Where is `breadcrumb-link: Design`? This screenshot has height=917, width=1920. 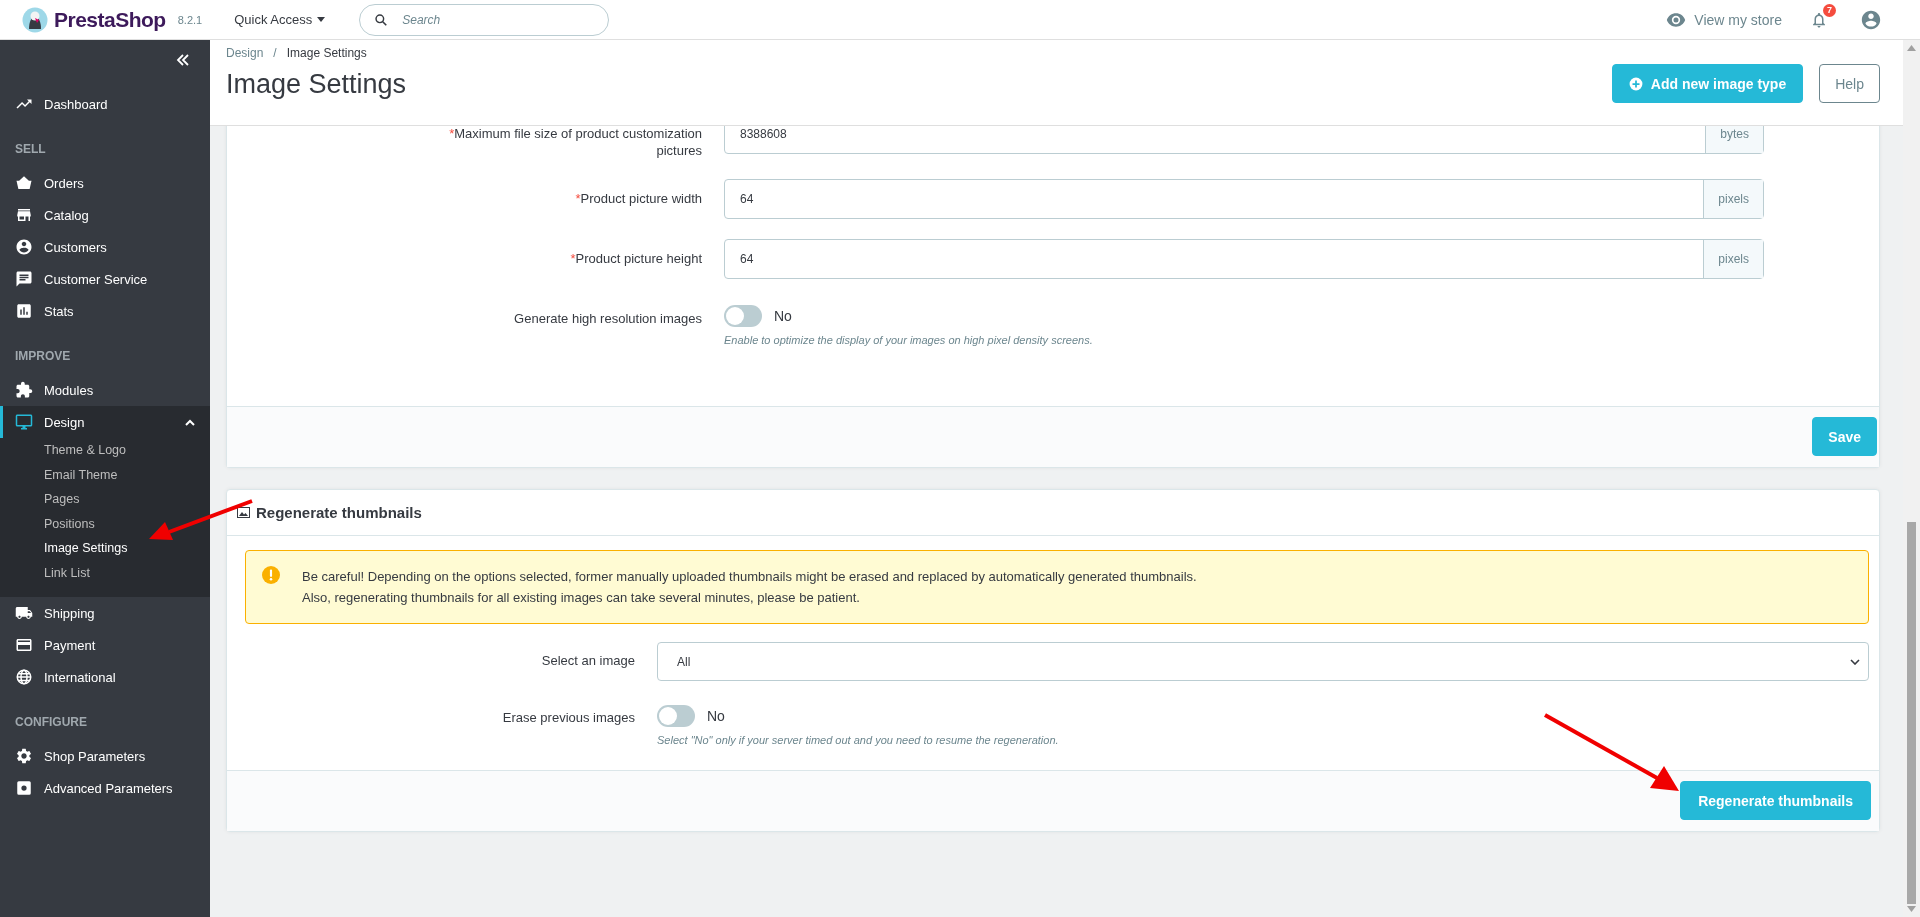
breadcrumb-link: Design is located at coordinates (245, 53).